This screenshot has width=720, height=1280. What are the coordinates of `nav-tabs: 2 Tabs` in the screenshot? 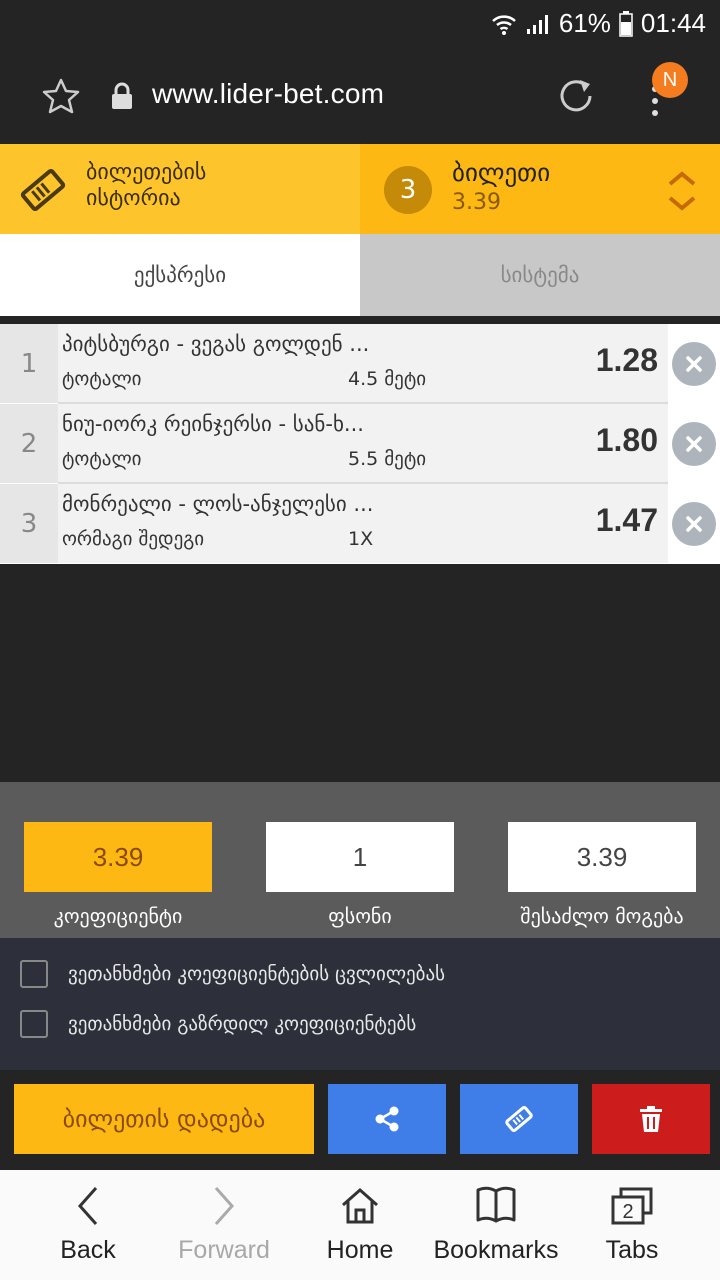 It's located at (632, 1225).